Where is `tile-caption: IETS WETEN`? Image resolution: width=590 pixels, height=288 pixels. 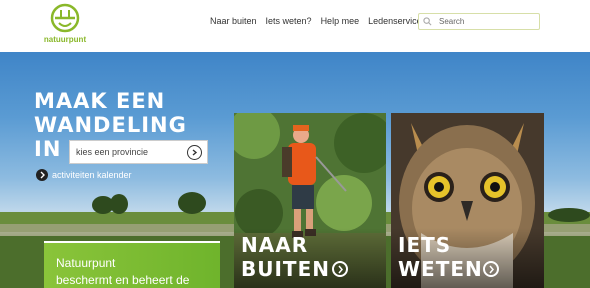 tile-caption: IETS WETEN is located at coordinates (440, 257).